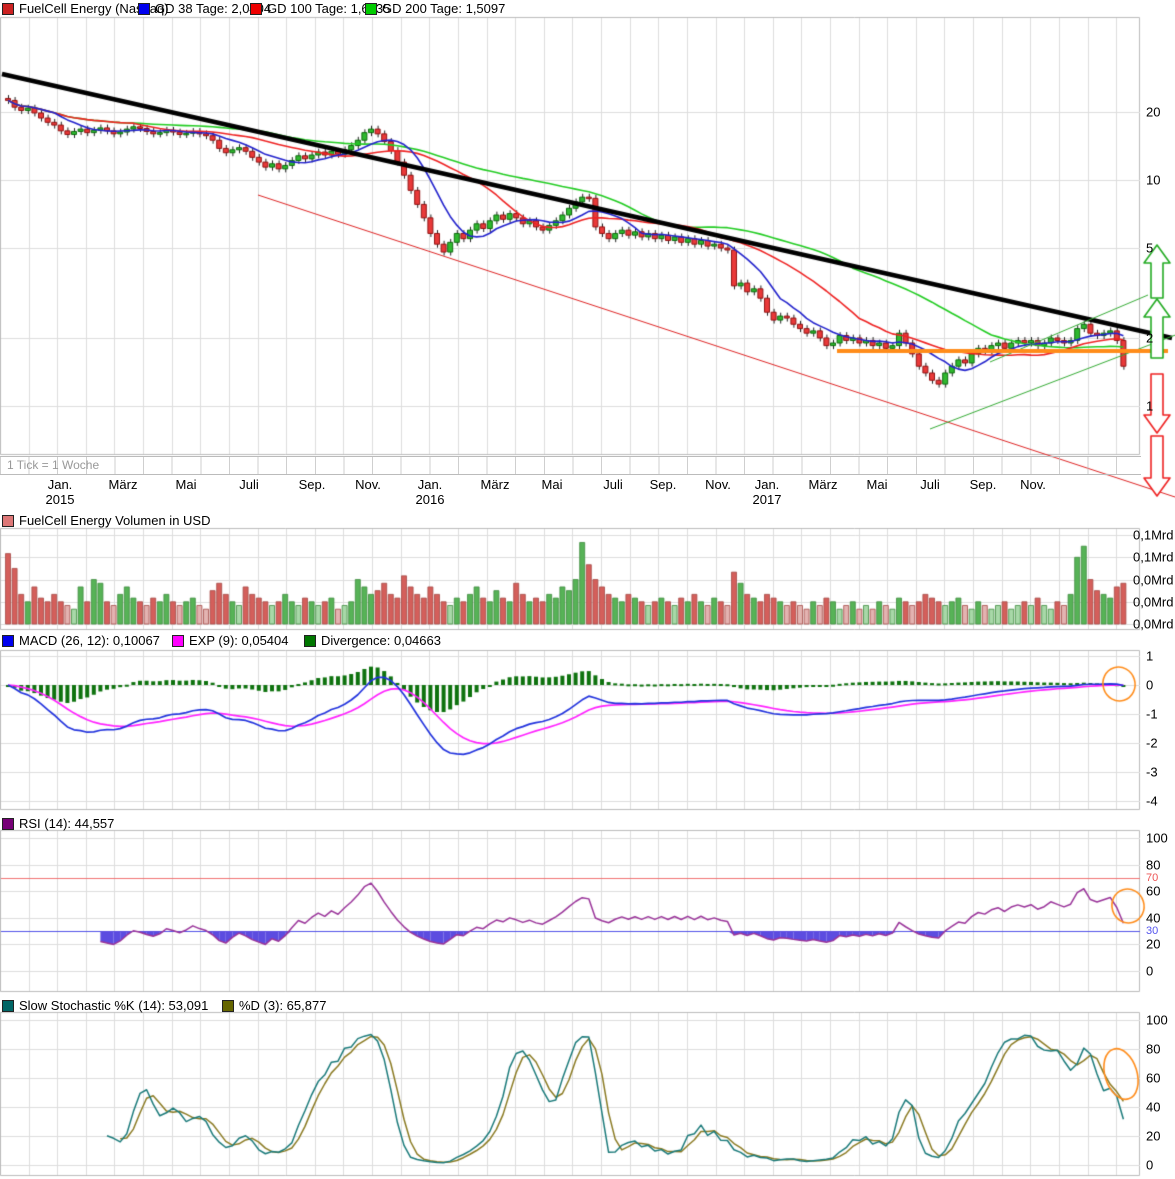 The width and height of the screenshot is (1175, 1179). Describe the element at coordinates (570, 911) in the screenshot. I see `rsi-panel` at that location.